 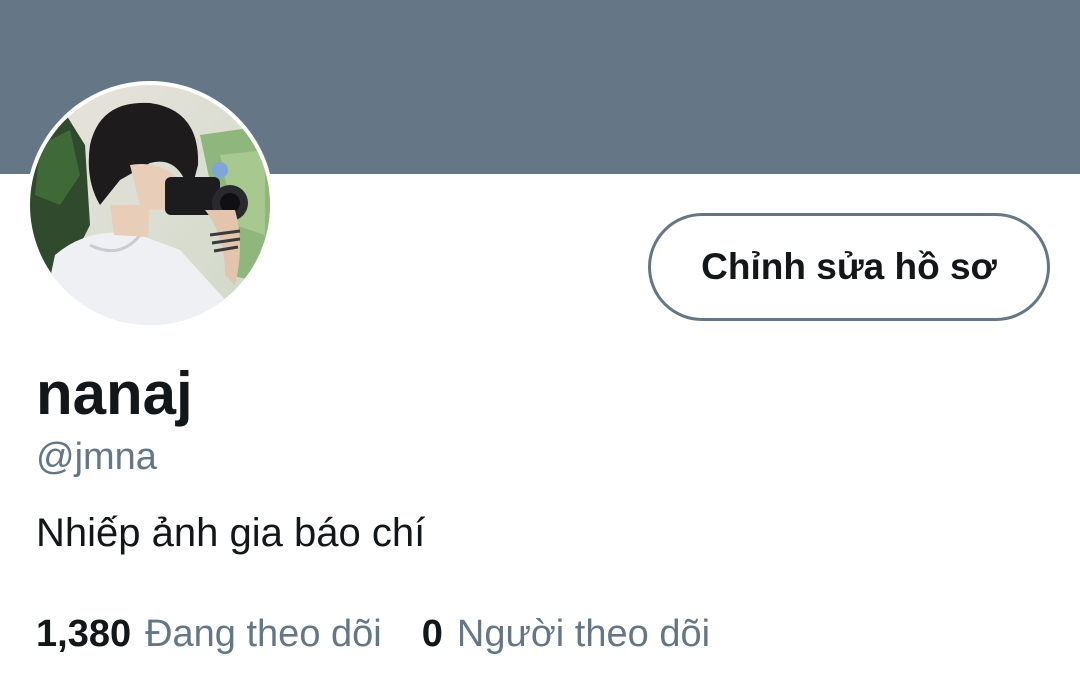 What do you see at coordinates (114, 393) in the screenshot?
I see `display-name: nanaj` at bounding box center [114, 393].